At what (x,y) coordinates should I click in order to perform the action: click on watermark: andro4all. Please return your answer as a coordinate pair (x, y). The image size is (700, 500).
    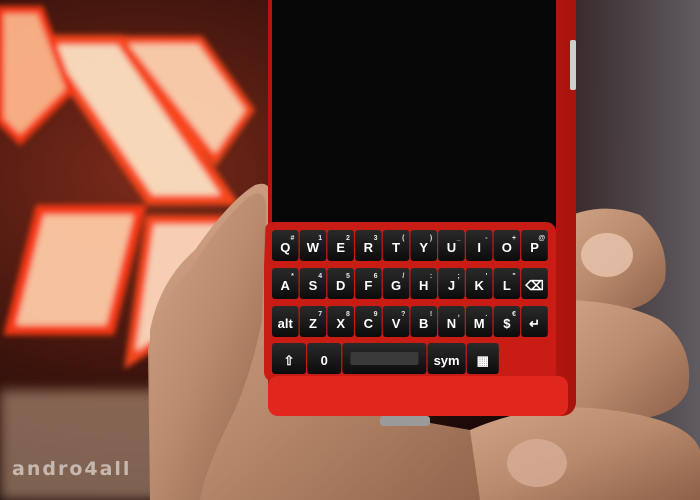
    Looking at the image, I should click on (72, 469).